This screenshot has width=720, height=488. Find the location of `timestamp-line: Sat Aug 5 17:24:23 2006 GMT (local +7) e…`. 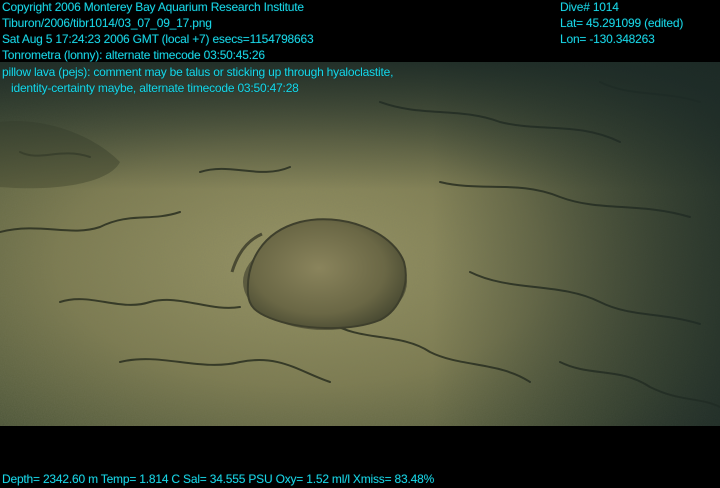

timestamp-line: Sat Aug 5 17:24:23 2006 GMT (local +7) e… is located at coordinates (158, 39).